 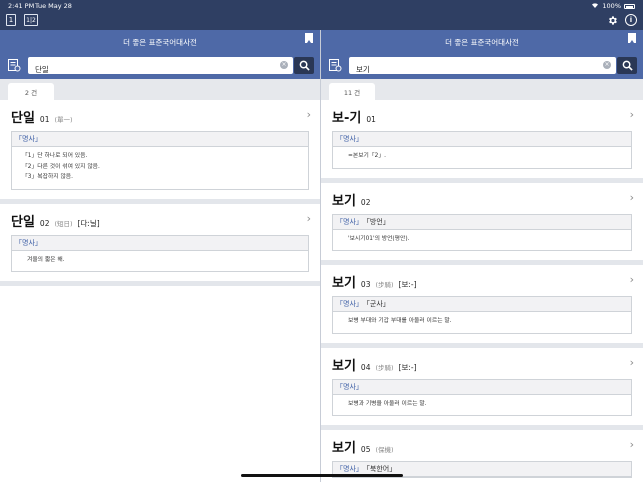 What do you see at coordinates (61, 166) in the screenshot?
I see `definition: 「2」다른 것이 섞여 있지 않음.` at bounding box center [61, 166].